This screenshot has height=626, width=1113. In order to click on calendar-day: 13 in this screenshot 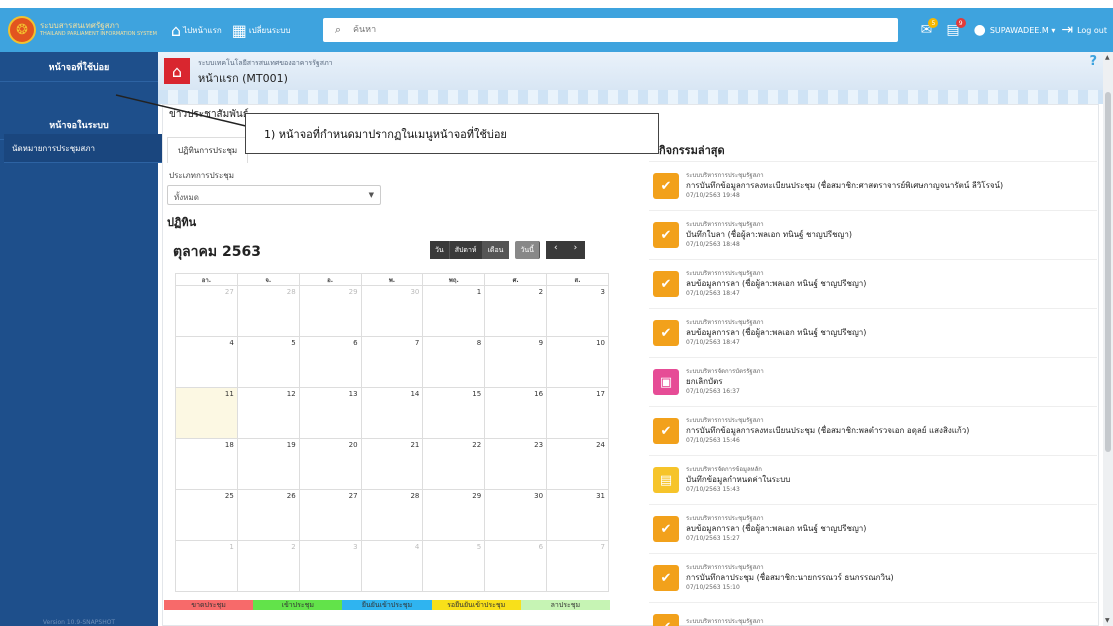, I will do `click(330, 413)`.